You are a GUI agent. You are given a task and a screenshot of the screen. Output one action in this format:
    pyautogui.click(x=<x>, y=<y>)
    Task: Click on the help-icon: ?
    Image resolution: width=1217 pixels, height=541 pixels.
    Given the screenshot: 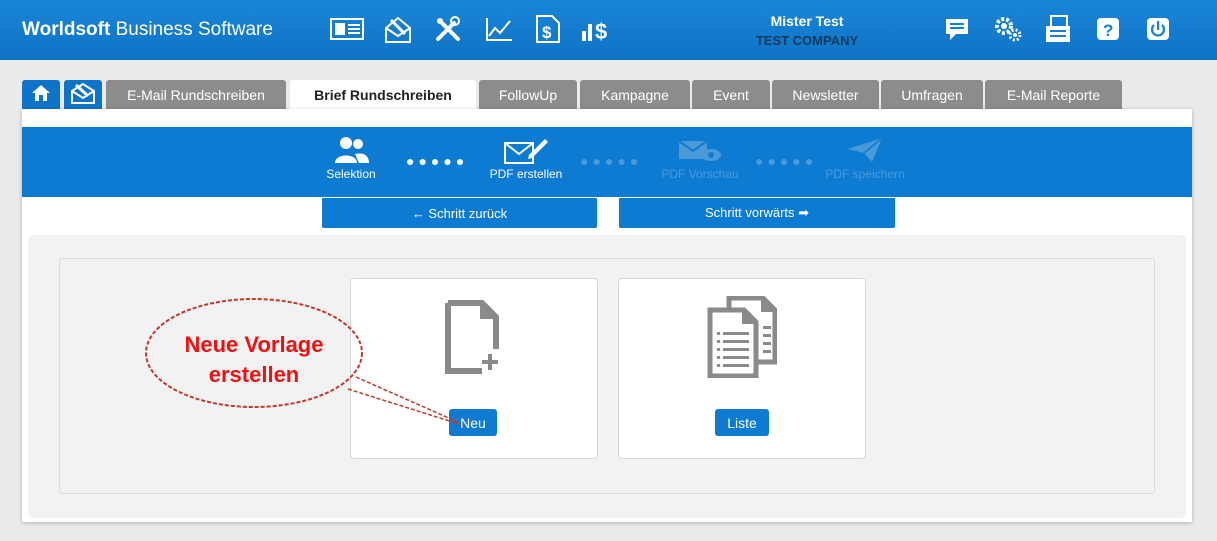 What is the action you would take?
    pyautogui.click(x=1108, y=29)
    